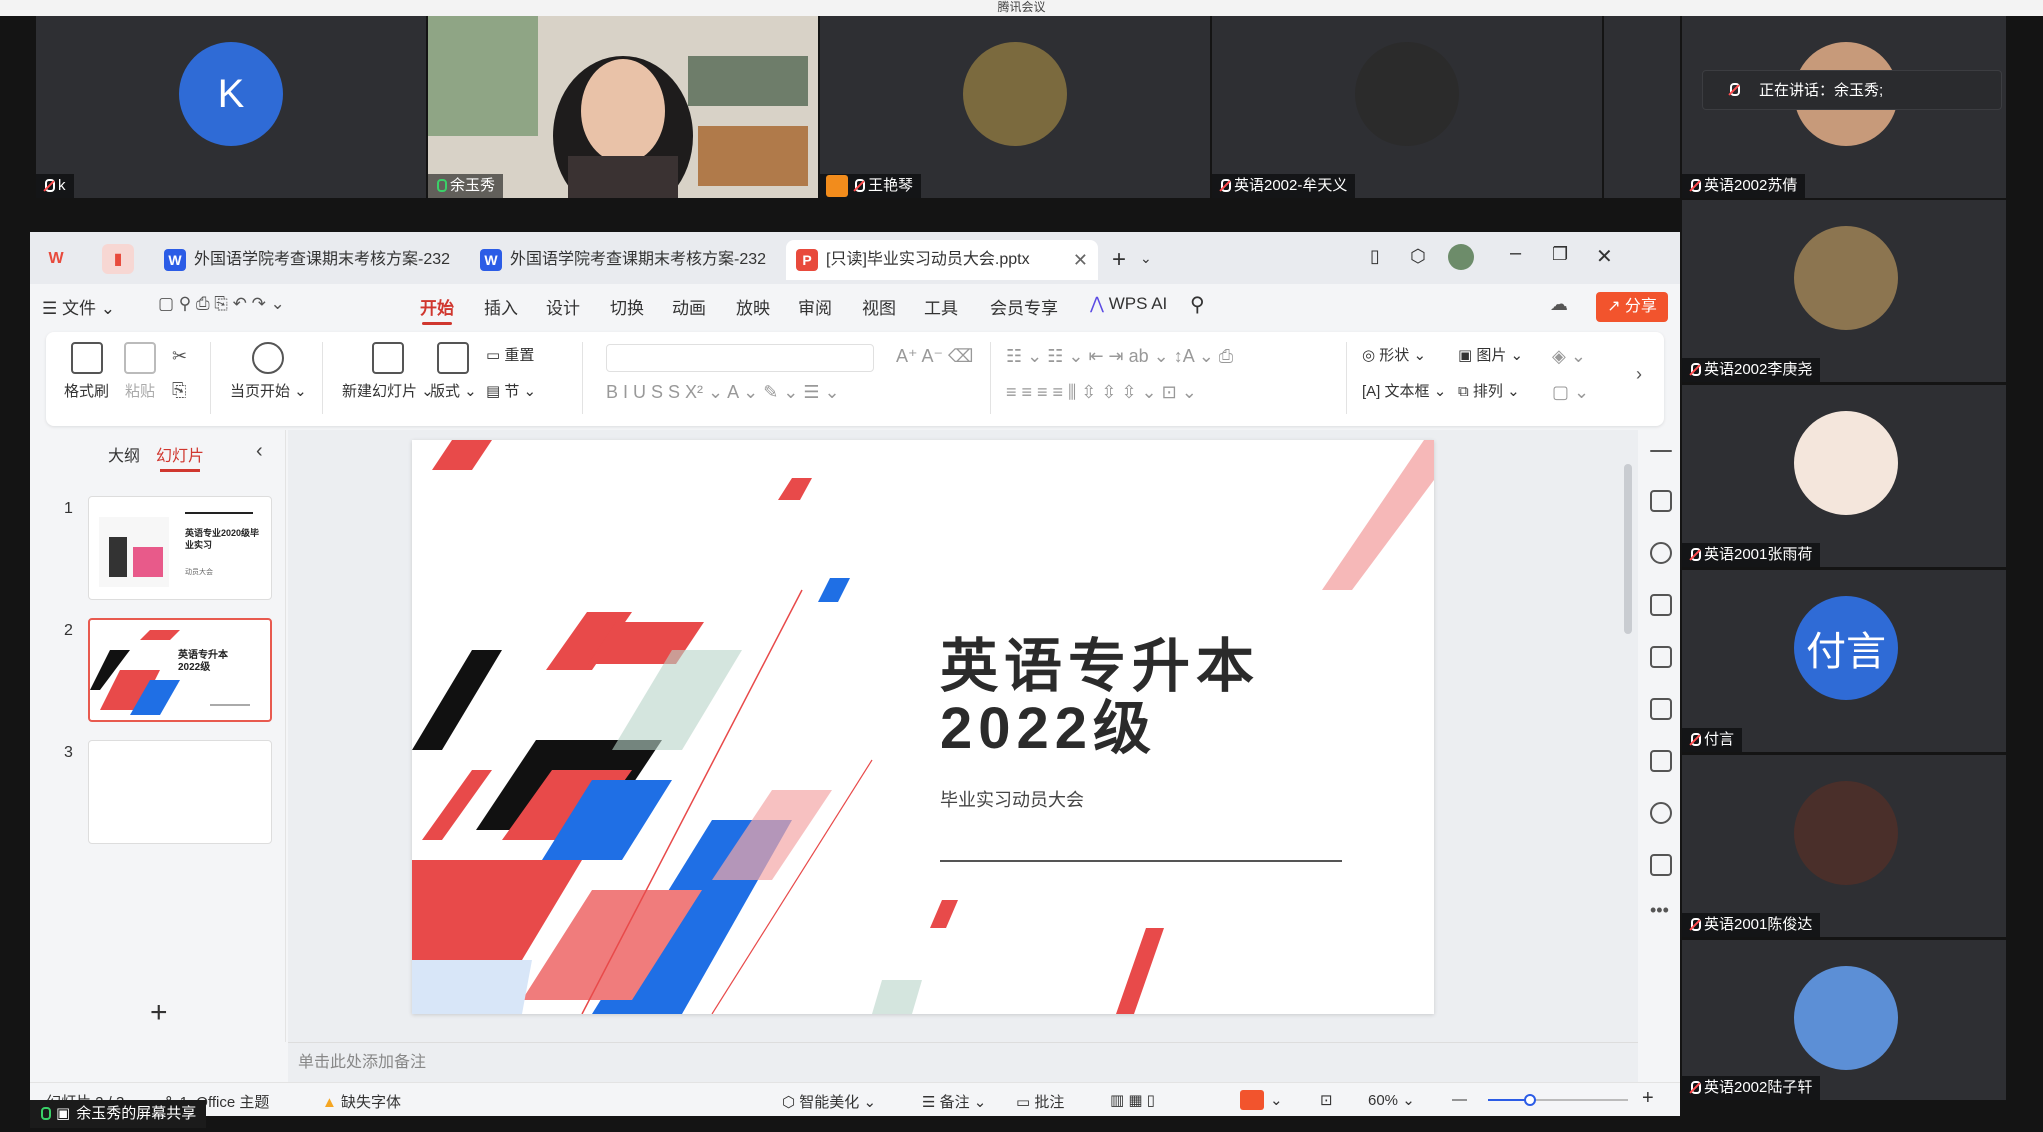  What do you see at coordinates (723, 392) in the screenshot?
I see `font-format-icons: B I U S S X² ⌄ A ⌄ ✎ ⌄ ☰ ⌄` at bounding box center [723, 392].